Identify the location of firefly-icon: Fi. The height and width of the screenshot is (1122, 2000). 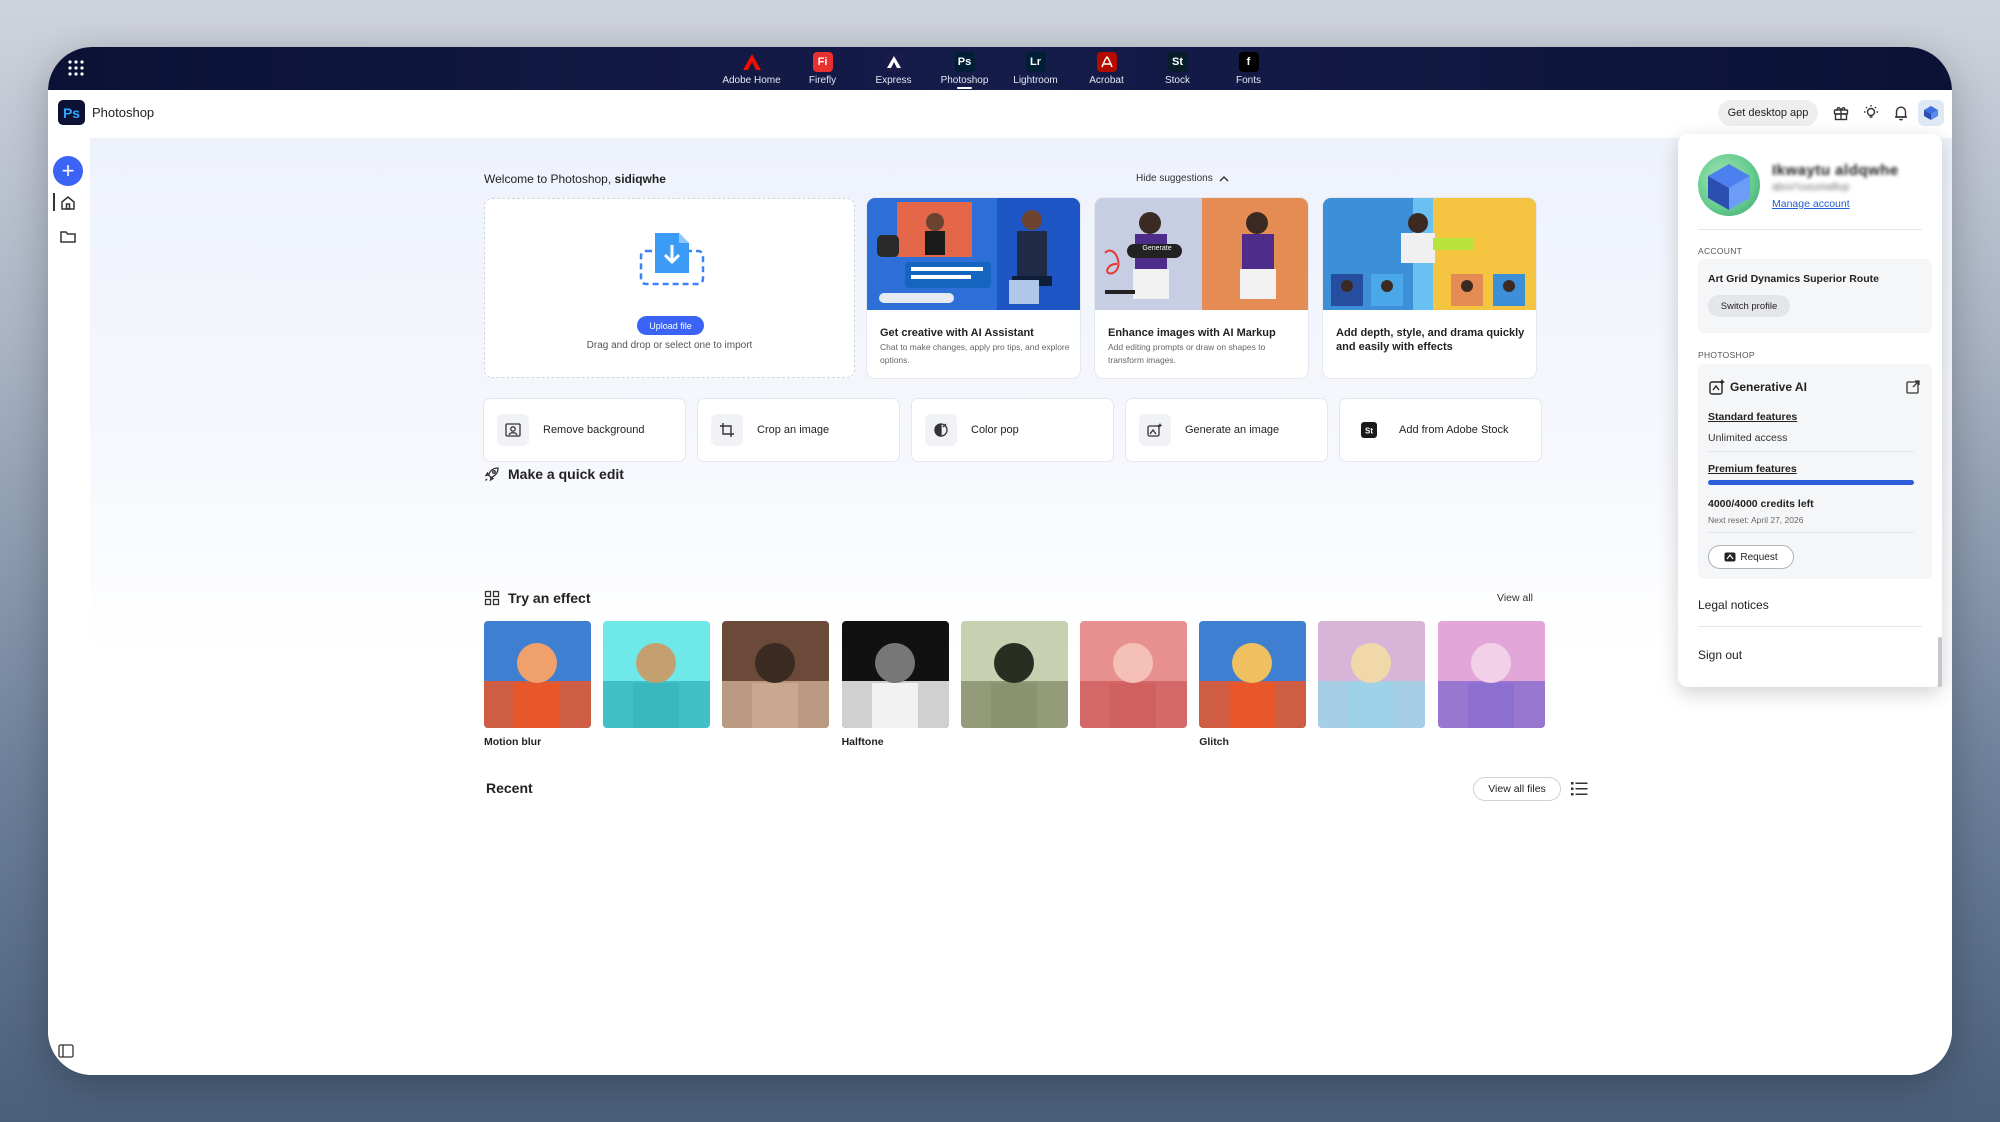
(822, 62).